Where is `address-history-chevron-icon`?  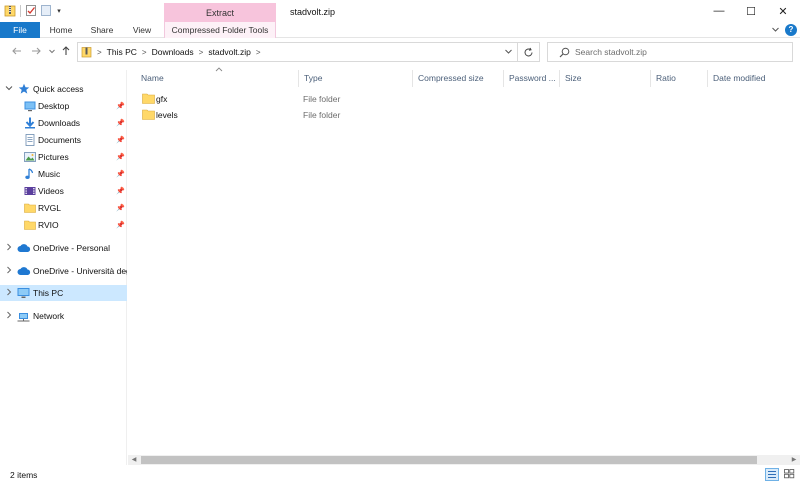 address-history-chevron-icon is located at coordinates (508, 52).